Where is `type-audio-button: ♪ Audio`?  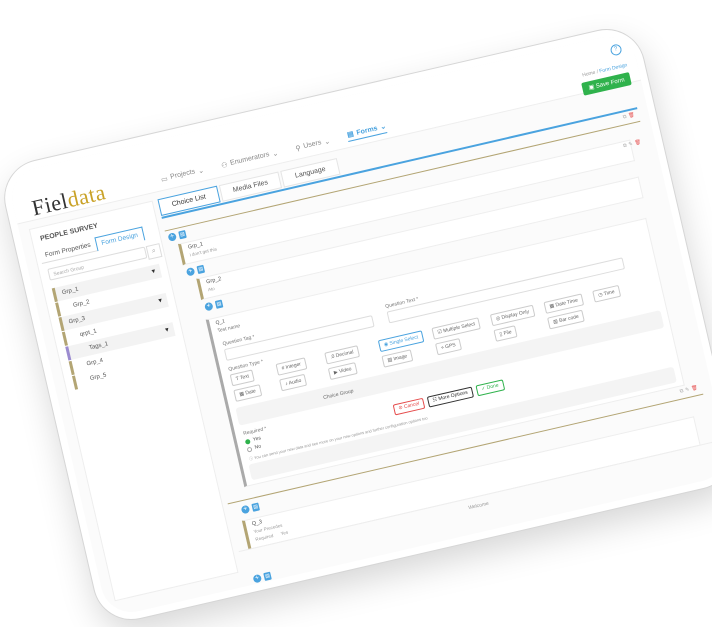
type-audio-button: ♪ Audio is located at coordinates (293, 382).